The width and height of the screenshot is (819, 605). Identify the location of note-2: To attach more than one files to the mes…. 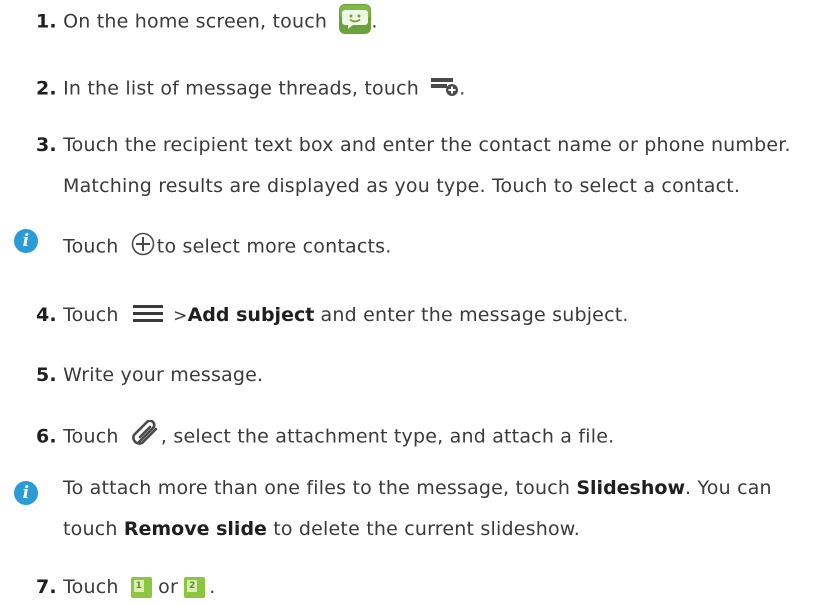
(417, 488).